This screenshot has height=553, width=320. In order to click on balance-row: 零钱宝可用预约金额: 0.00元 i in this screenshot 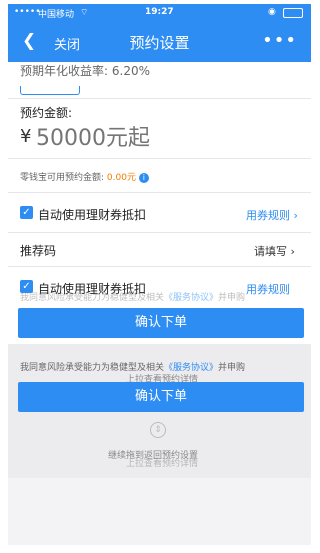, I will do `click(84, 176)`.